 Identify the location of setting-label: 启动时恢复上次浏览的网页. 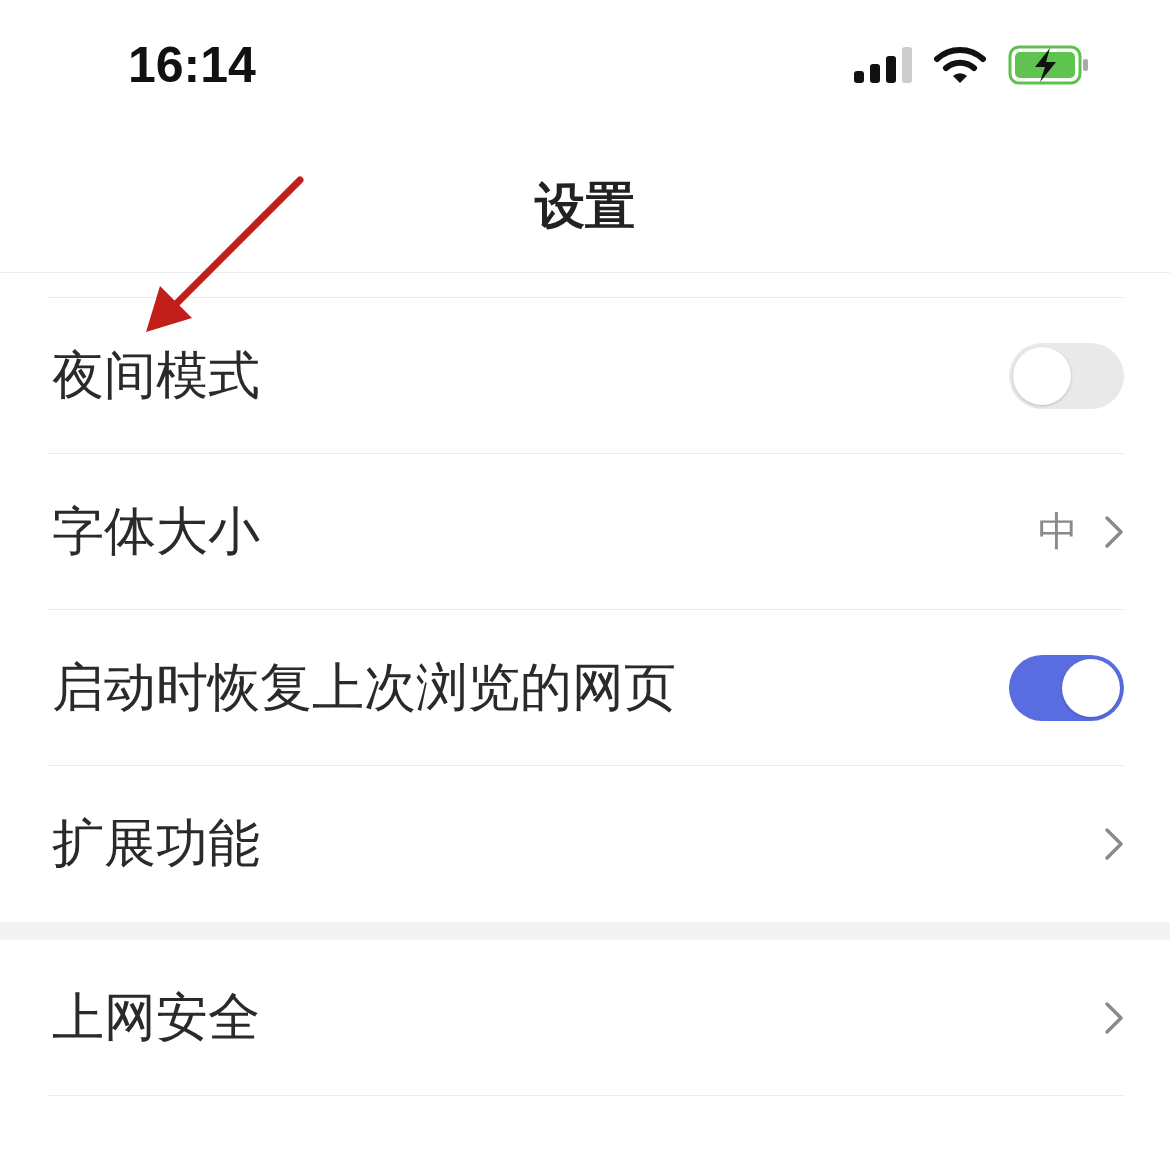
(363, 687).